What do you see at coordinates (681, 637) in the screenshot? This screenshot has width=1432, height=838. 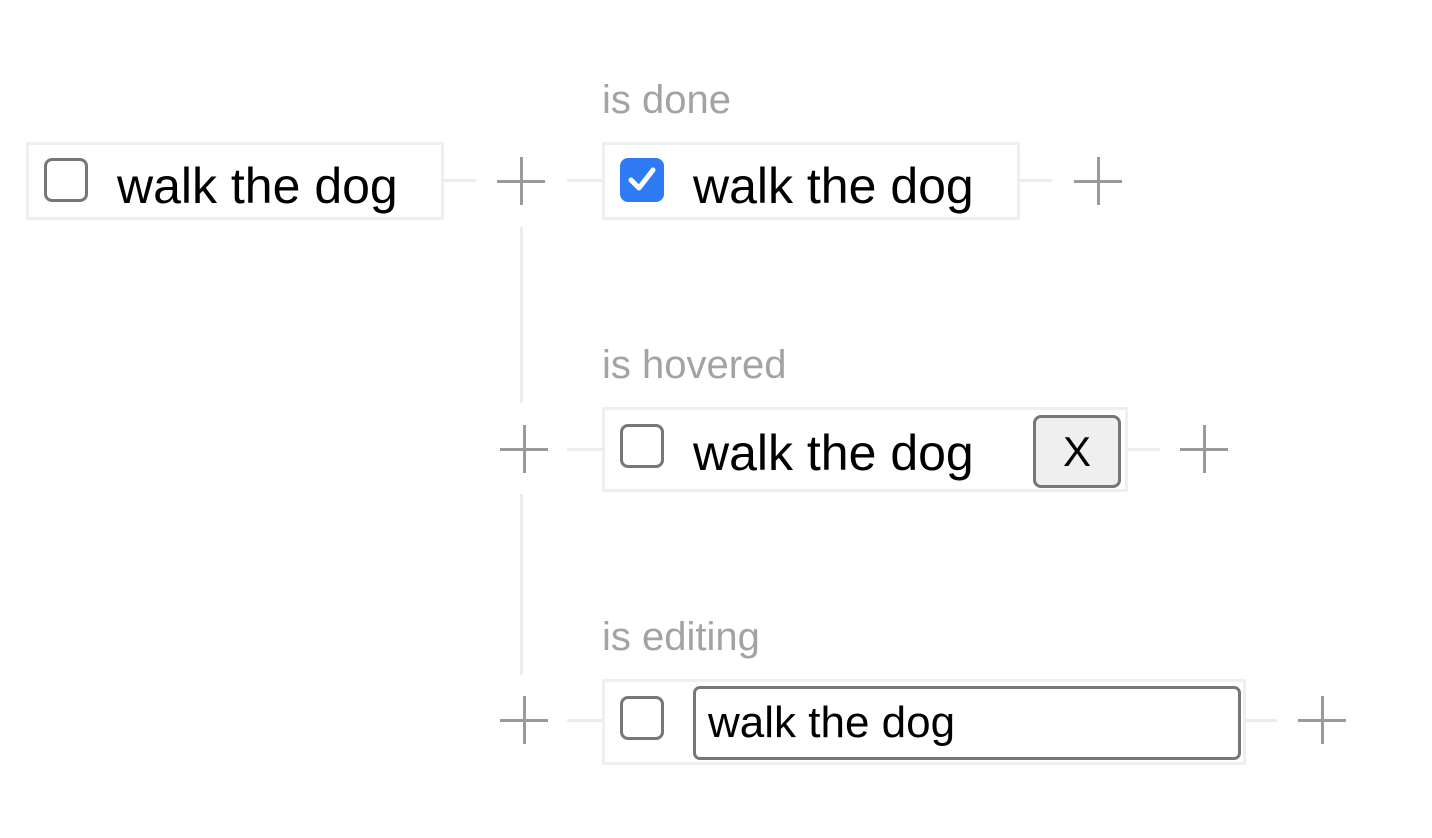 I see `state-label-editing: is editing` at bounding box center [681, 637].